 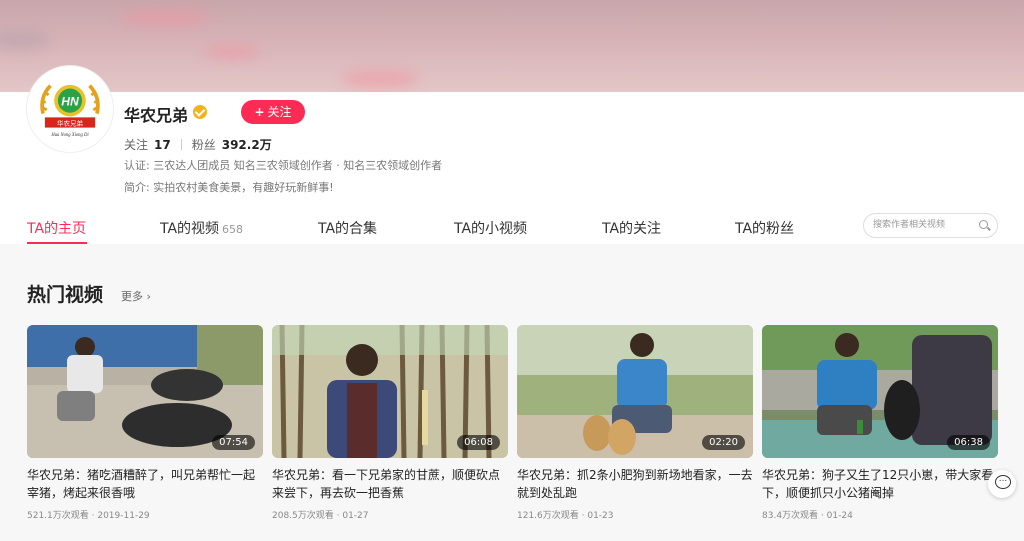 I want to click on verified-badge-icon, so click(x=200, y=112).